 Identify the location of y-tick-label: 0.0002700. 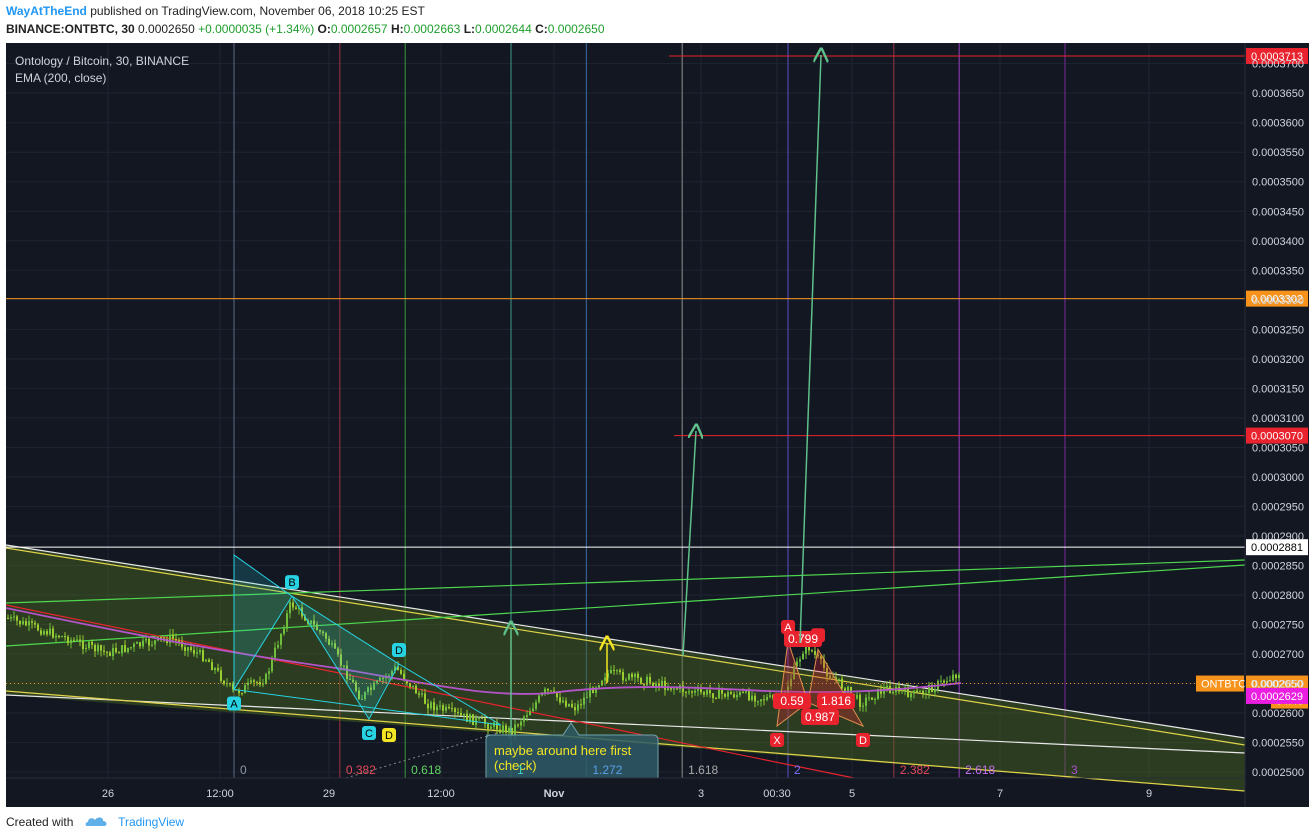
(1278, 655).